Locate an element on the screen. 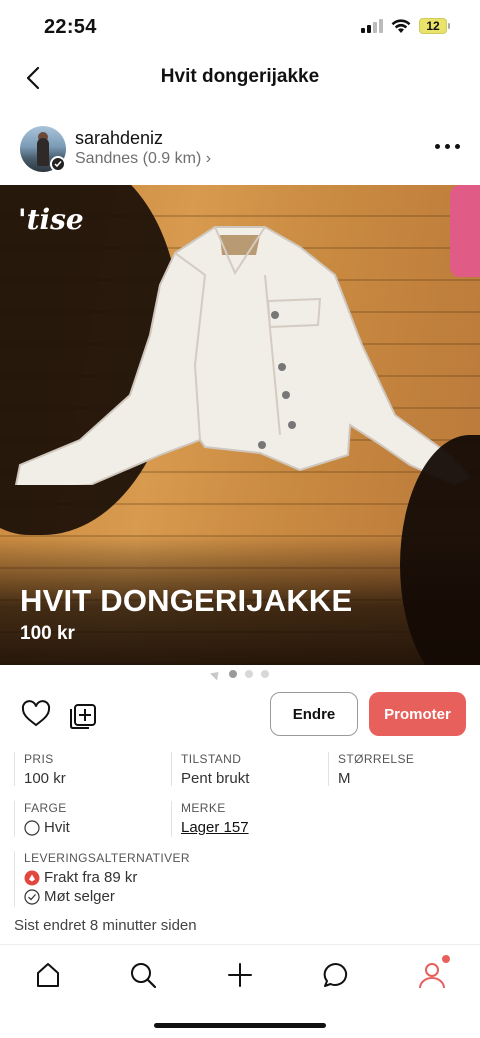 This screenshot has height=1038, width=480. attr-color-value: Hvit is located at coordinates (57, 827).